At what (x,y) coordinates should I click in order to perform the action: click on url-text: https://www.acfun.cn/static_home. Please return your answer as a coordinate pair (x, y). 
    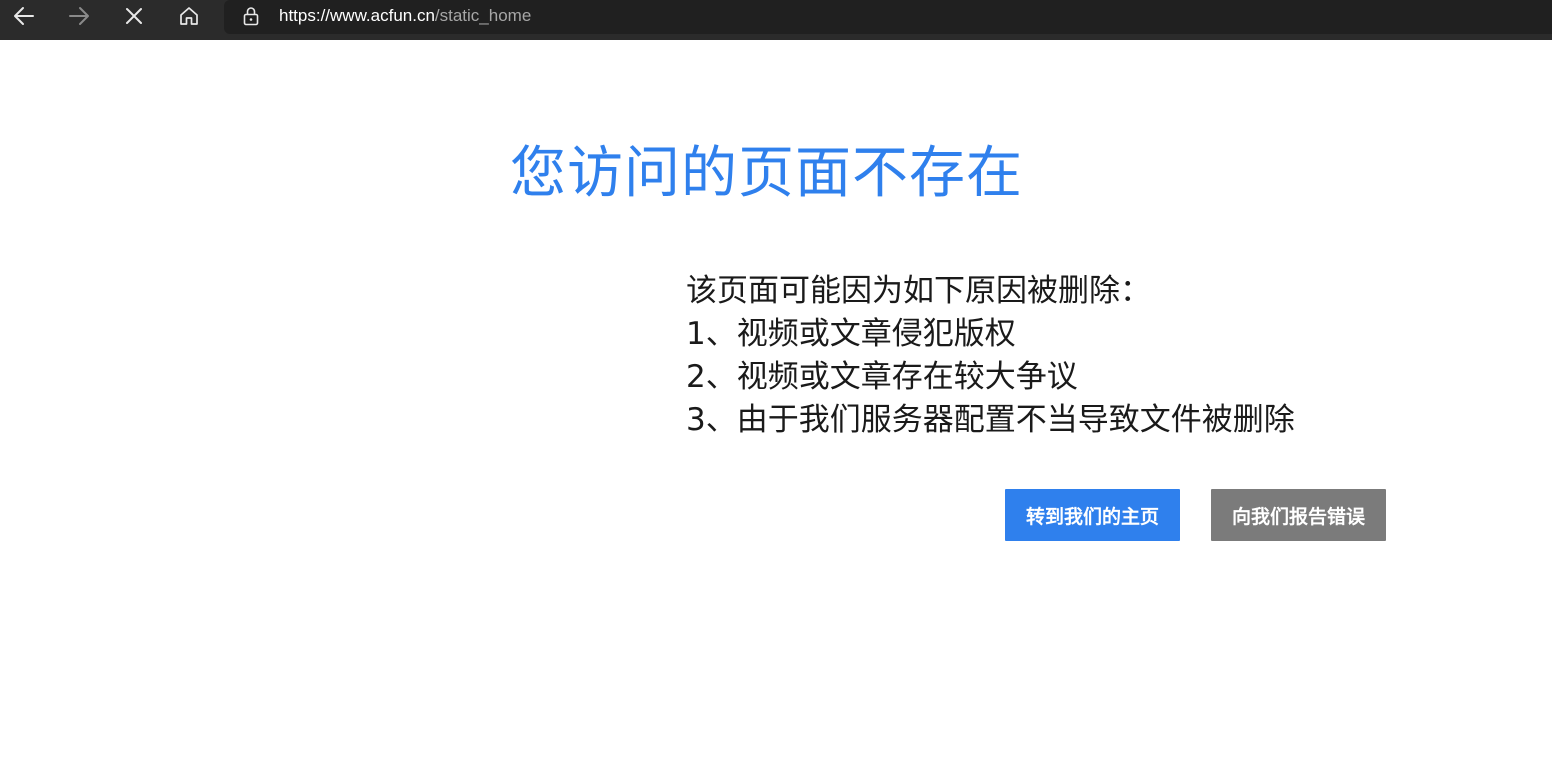
    Looking at the image, I should click on (405, 16).